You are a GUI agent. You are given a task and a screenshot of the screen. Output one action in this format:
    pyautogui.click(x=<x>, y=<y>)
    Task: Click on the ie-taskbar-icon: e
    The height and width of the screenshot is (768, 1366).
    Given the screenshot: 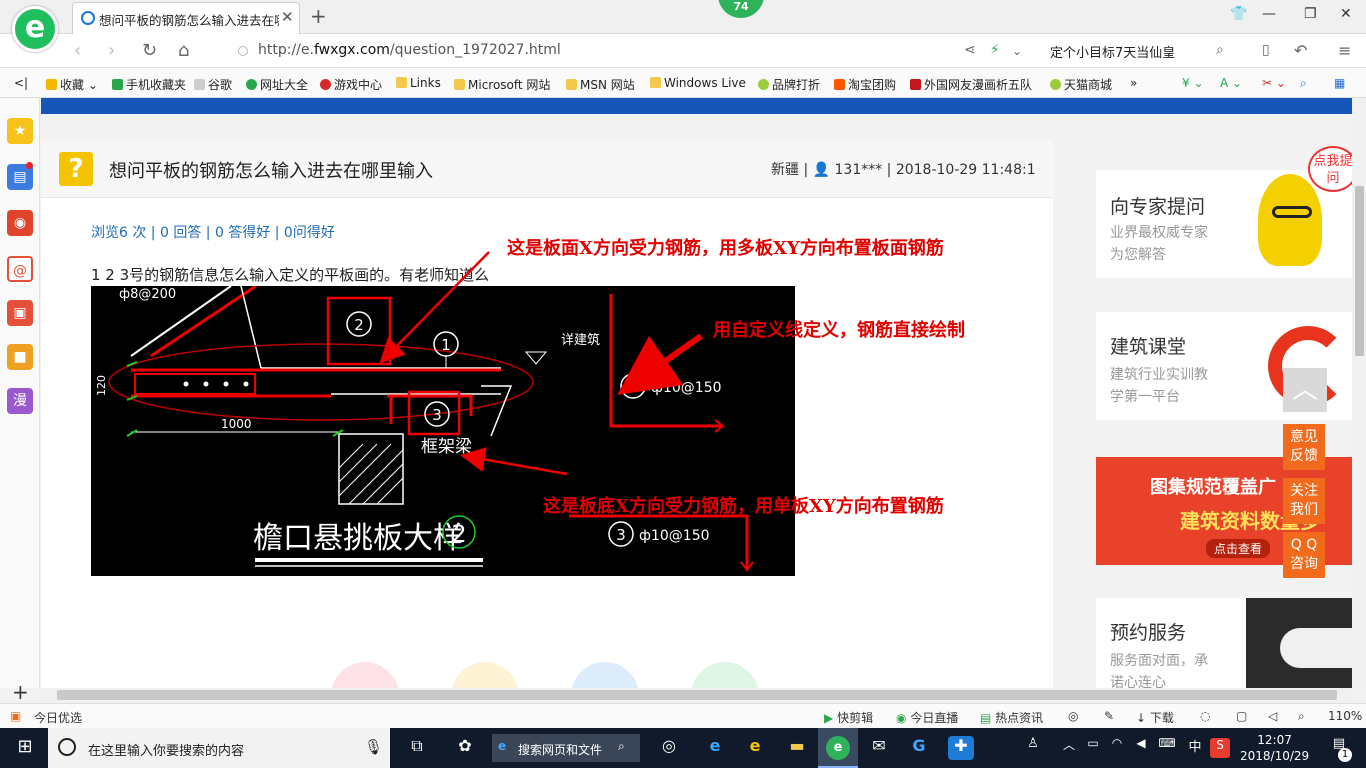 What is the action you would take?
    pyautogui.click(x=755, y=748)
    